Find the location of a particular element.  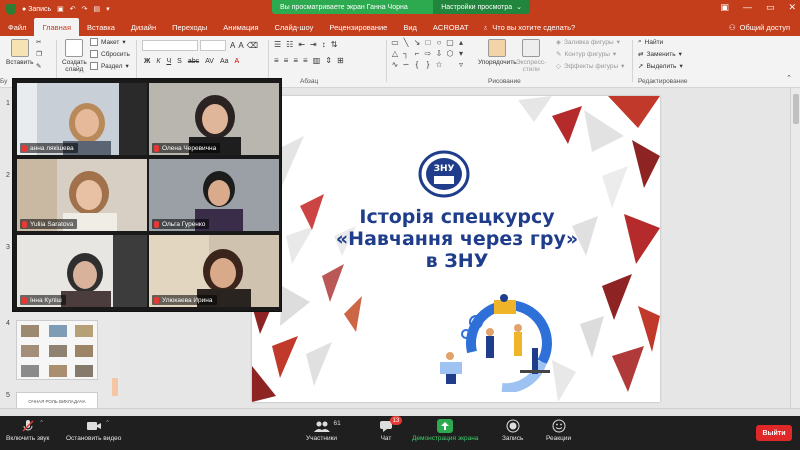

char-spacing-button: AV is located at coordinates (209, 61).